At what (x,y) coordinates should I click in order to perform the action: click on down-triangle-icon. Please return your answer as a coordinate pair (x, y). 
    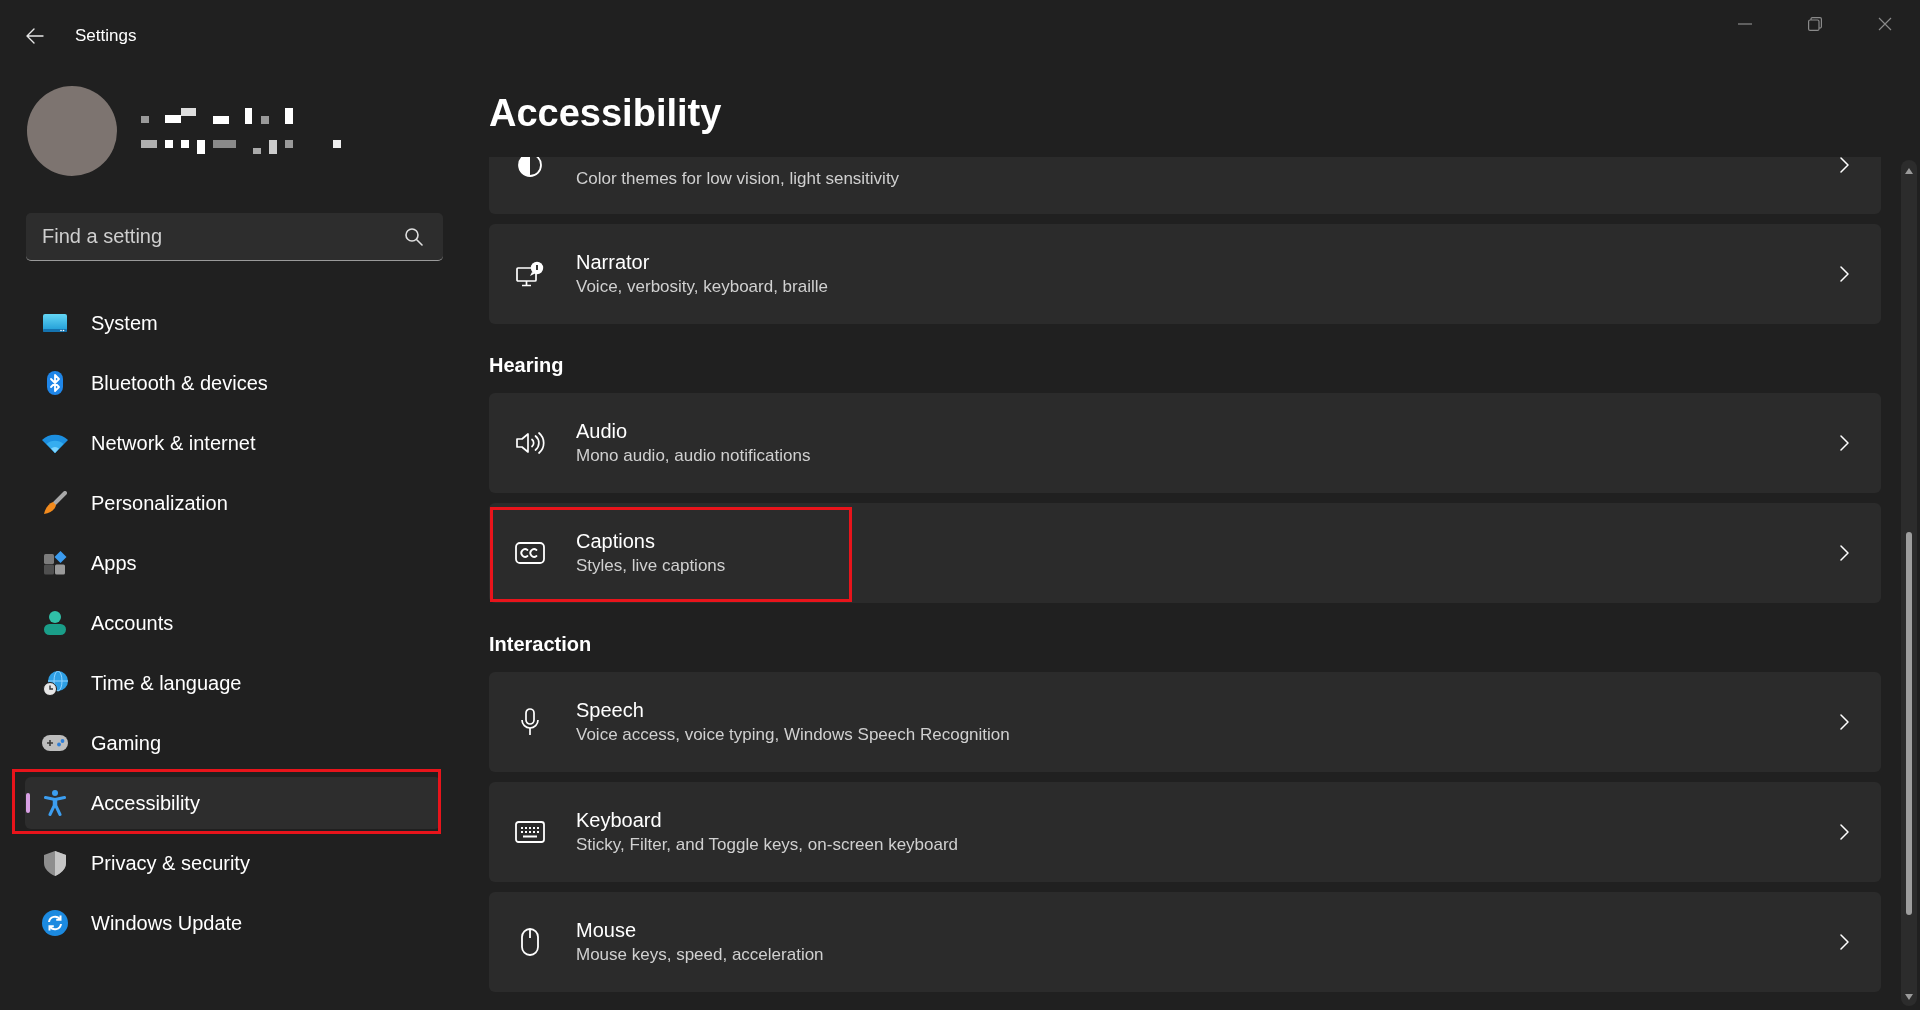
    Looking at the image, I should click on (1909, 997).